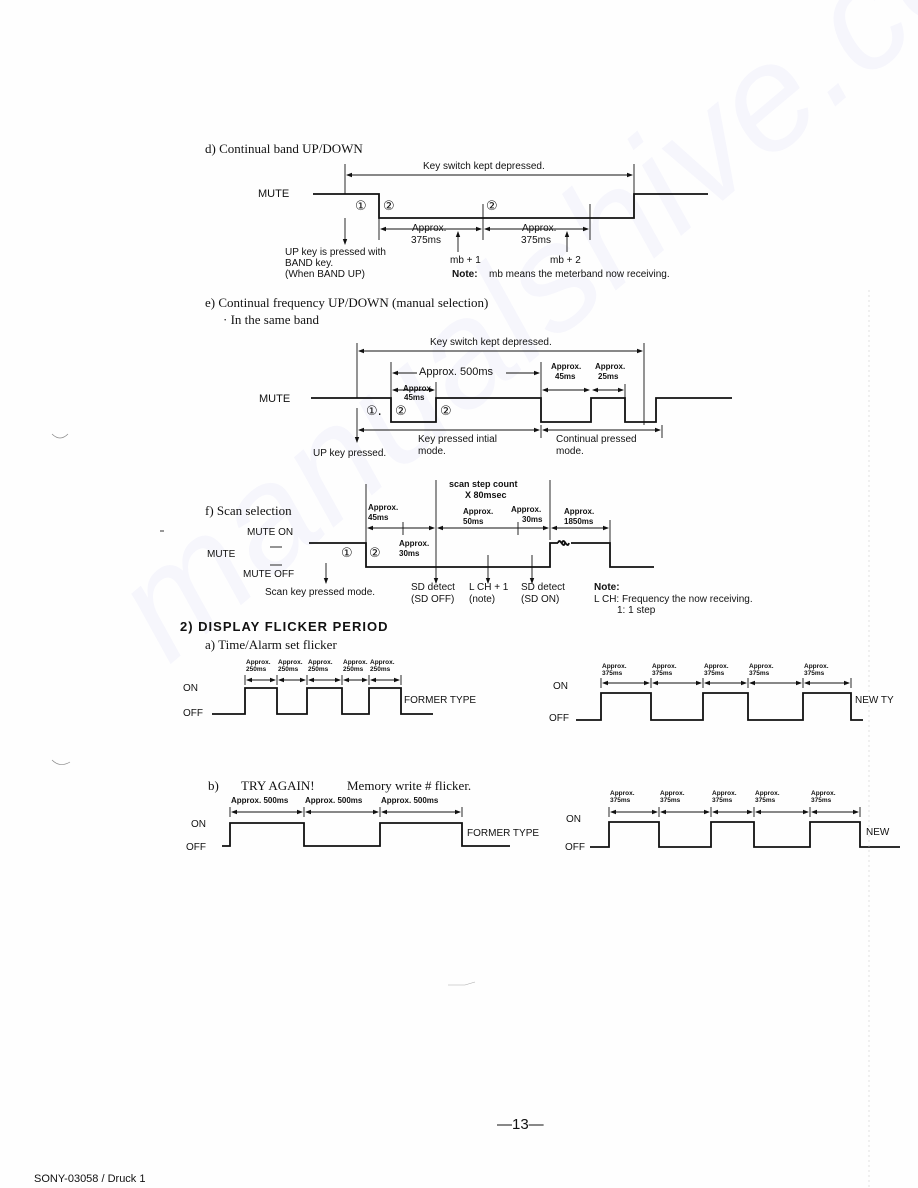 The height and width of the screenshot is (1188, 918). I want to click on continual-mode-label: mode., so click(570, 451).